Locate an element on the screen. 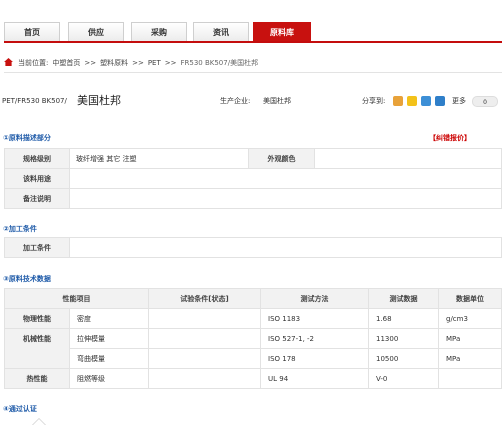 This screenshot has height=426, width=502. data-cell: 11300 is located at coordinates (403, 338).